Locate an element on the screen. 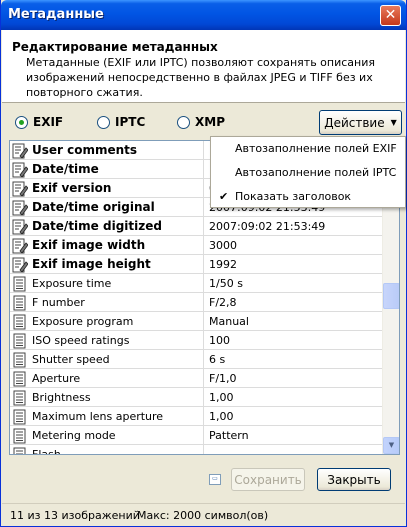 This screenshot has width=407, height=527. table-row: Flash is located at coordinates (196, 449).